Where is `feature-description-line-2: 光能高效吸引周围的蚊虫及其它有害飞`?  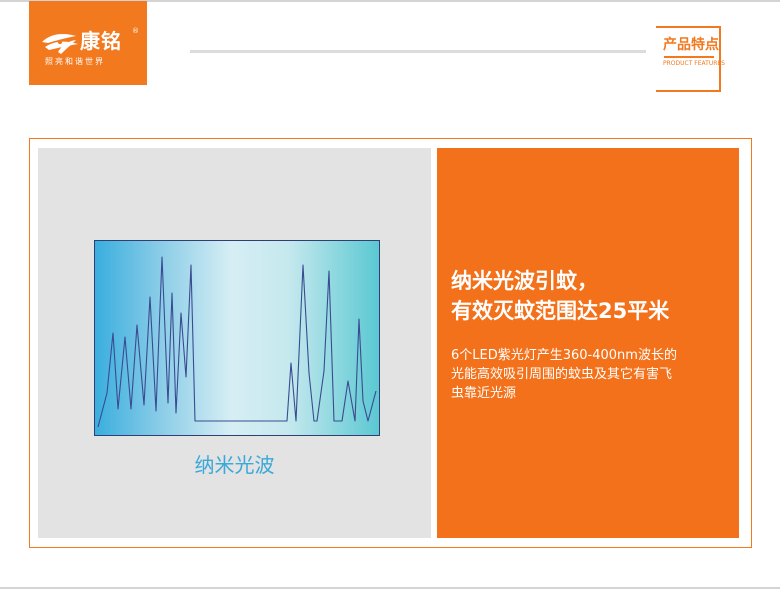
feature-description-line-2: 光能高效吸引周围的蚊虫及其它有害飞 is located at coordinates (562, 374).